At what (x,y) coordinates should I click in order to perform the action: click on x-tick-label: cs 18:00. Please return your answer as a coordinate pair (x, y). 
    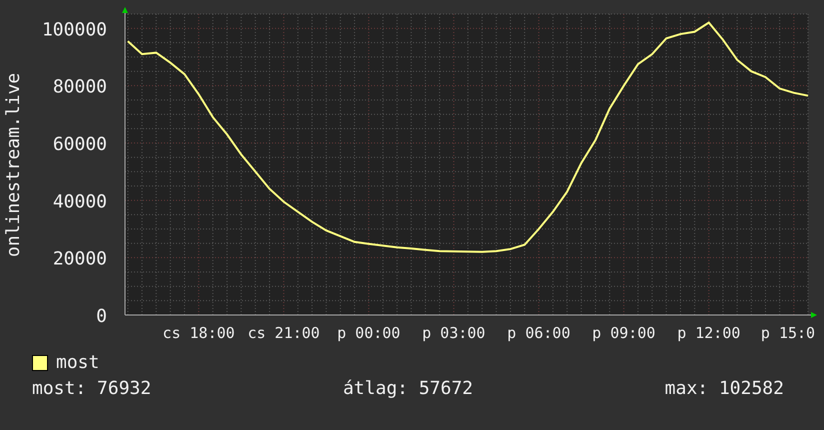
    Looking at the image, I should click on (198, 333).